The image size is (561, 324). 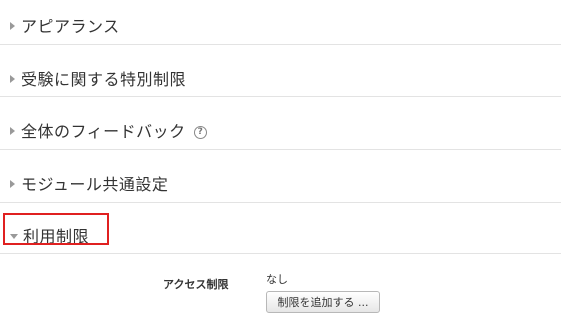 I want to click on access-restriction-label: アクセス制限, so click(x=196, y=284).